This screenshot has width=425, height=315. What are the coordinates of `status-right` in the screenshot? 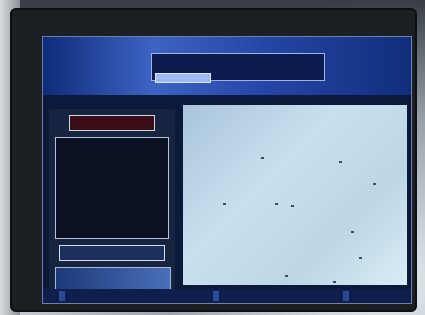 It's located at (346, 296).